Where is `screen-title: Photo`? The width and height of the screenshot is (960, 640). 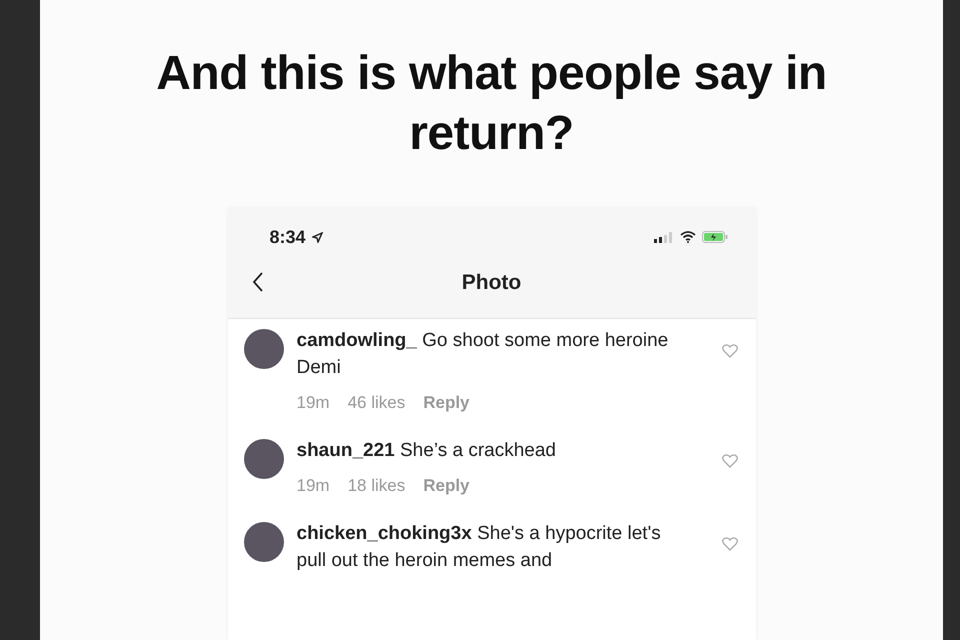
screen-title: Photo is located at coordinates (492, 283).